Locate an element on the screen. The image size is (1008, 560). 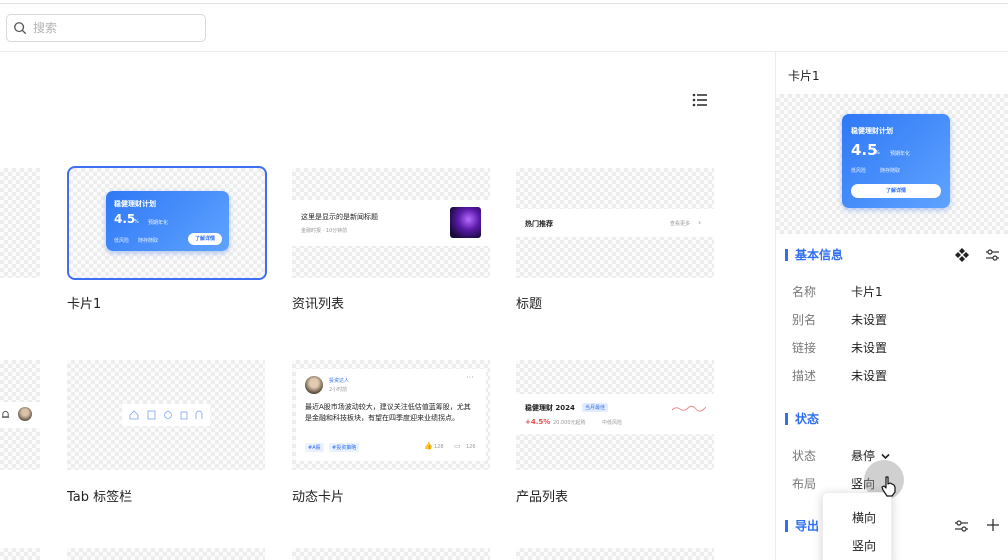
product-info: 20,000元起购 is located at coordinates (569, 423).